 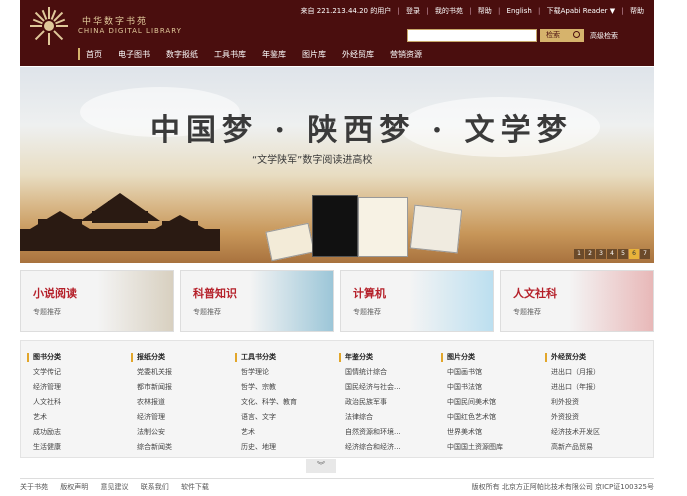 What do you see at coordinates (285, 387) in the screenshot?
I see `category-link: 哲学、宗教` at bounding box center [285, 387].